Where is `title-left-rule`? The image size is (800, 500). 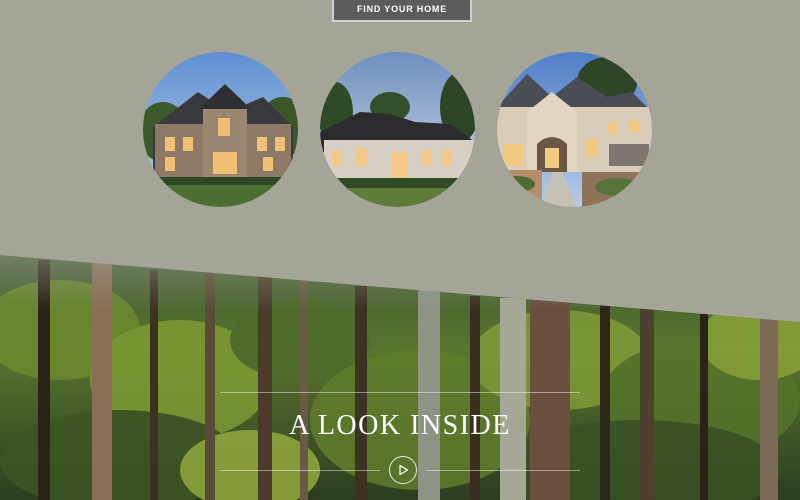 title-left-rule is located at coordinates (300, 470).